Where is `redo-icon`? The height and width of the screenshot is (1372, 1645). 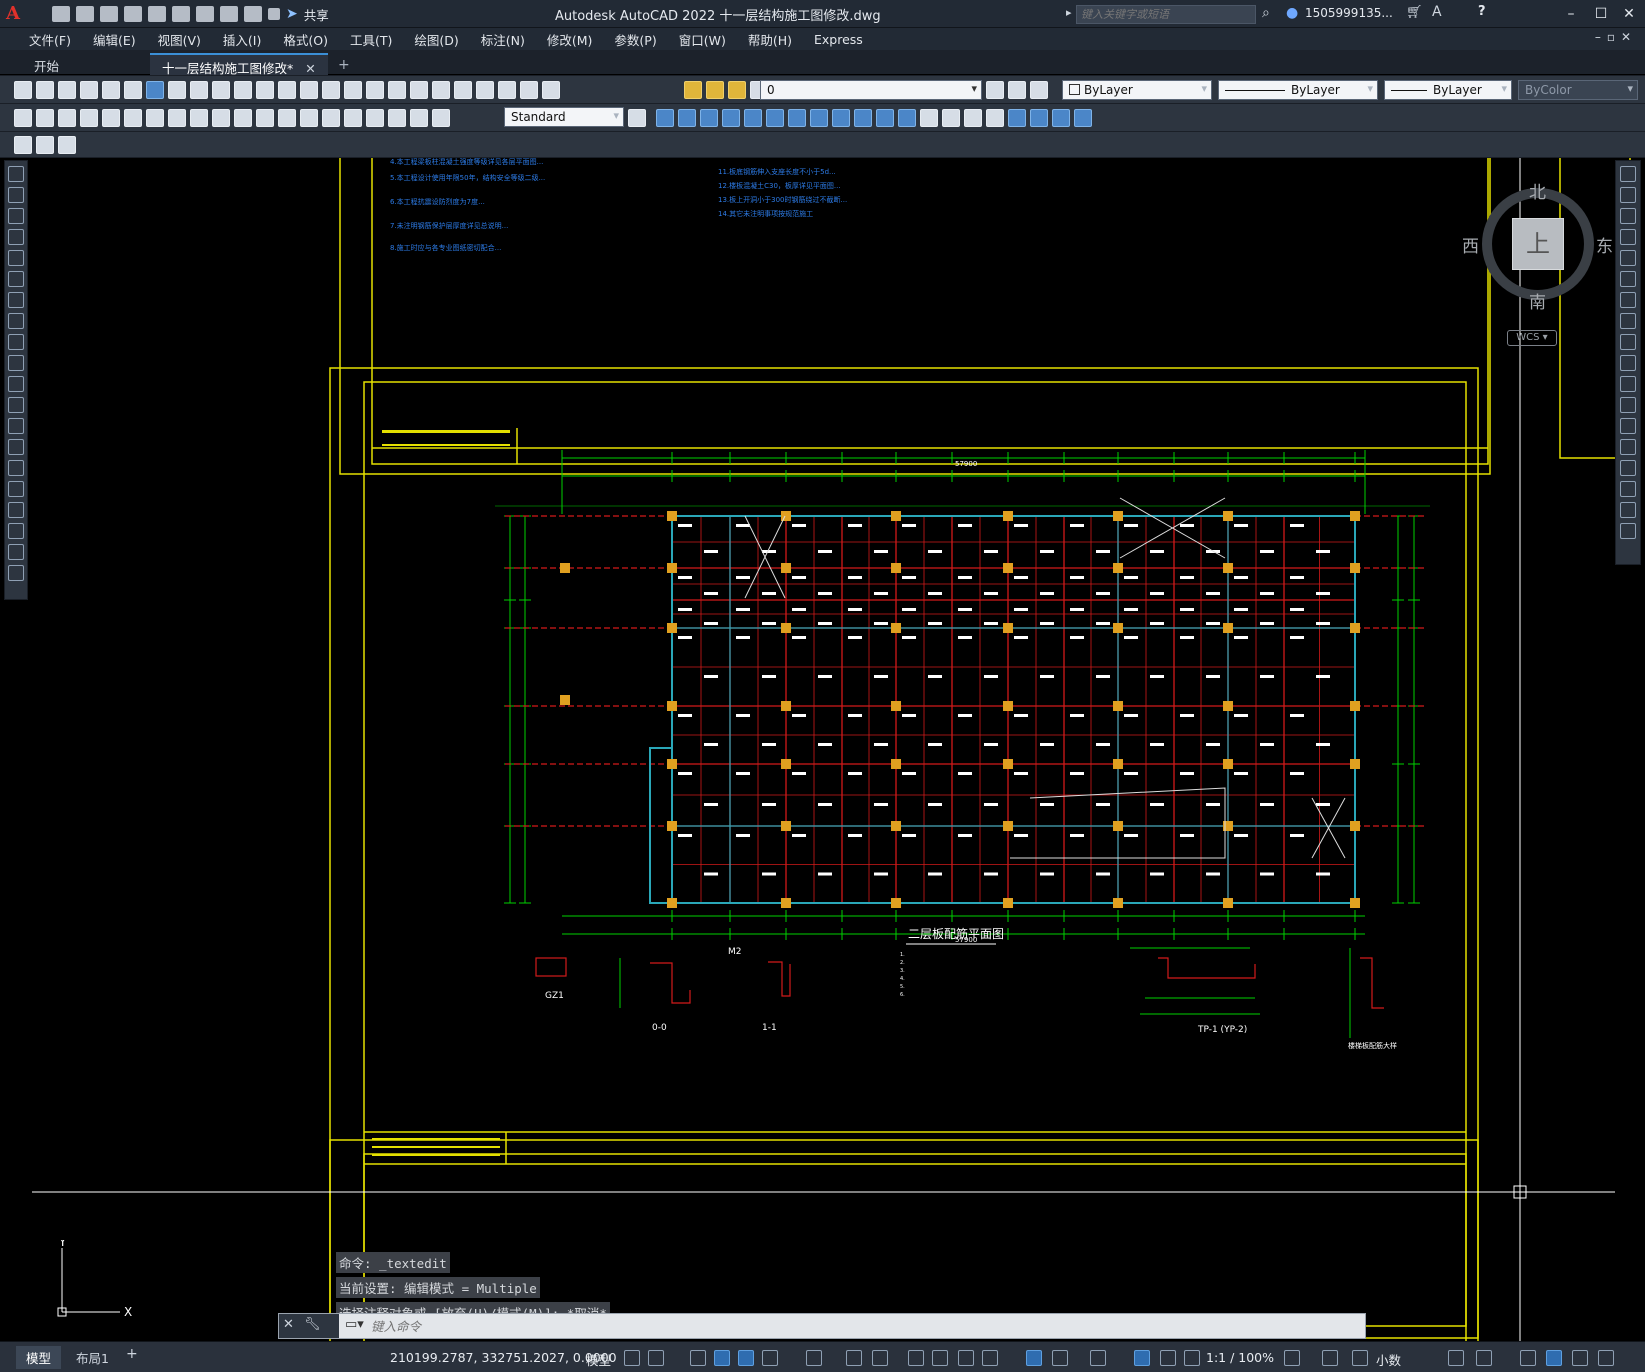
redo-icon is located at coordinates (253, 14).